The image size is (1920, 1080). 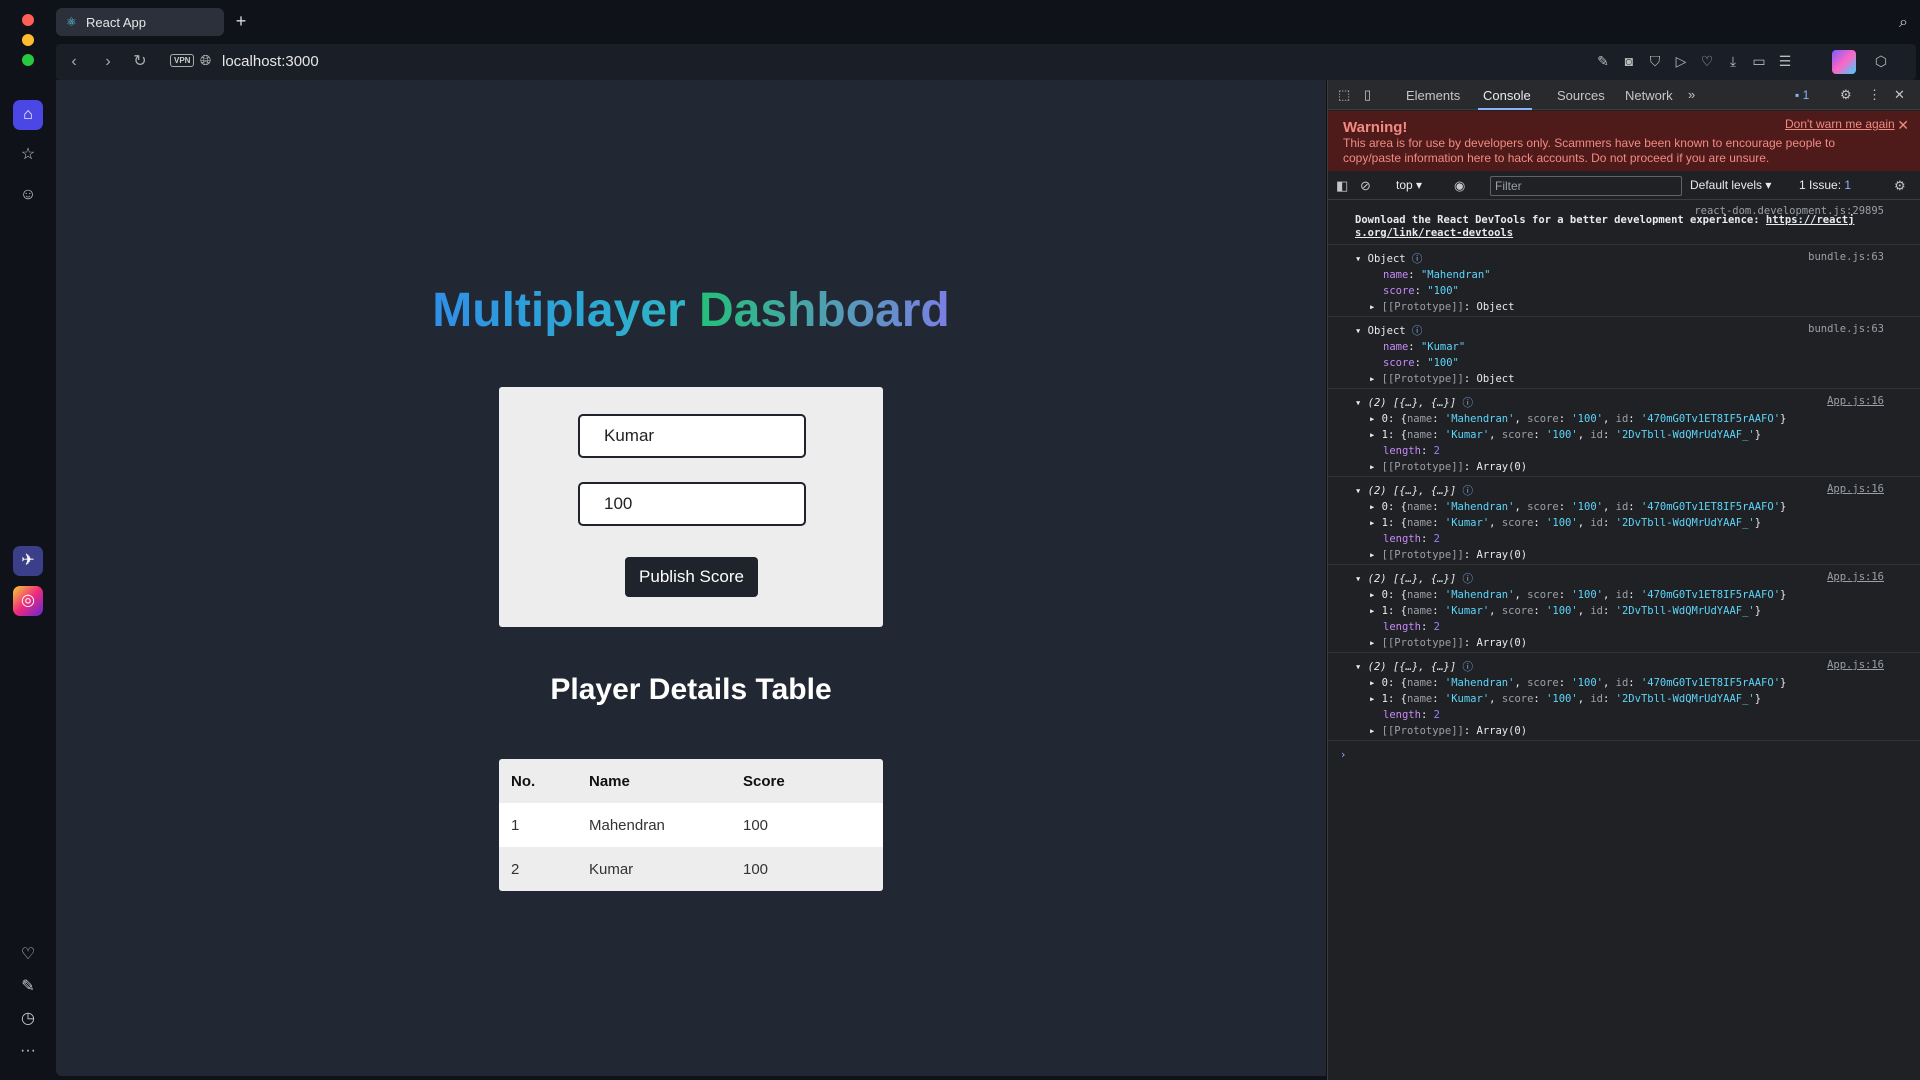 What do you see at coordinates (1655, 61) in the screenshot?
I see `shield-icon: ⛉` at bounding box center [1655, 61].